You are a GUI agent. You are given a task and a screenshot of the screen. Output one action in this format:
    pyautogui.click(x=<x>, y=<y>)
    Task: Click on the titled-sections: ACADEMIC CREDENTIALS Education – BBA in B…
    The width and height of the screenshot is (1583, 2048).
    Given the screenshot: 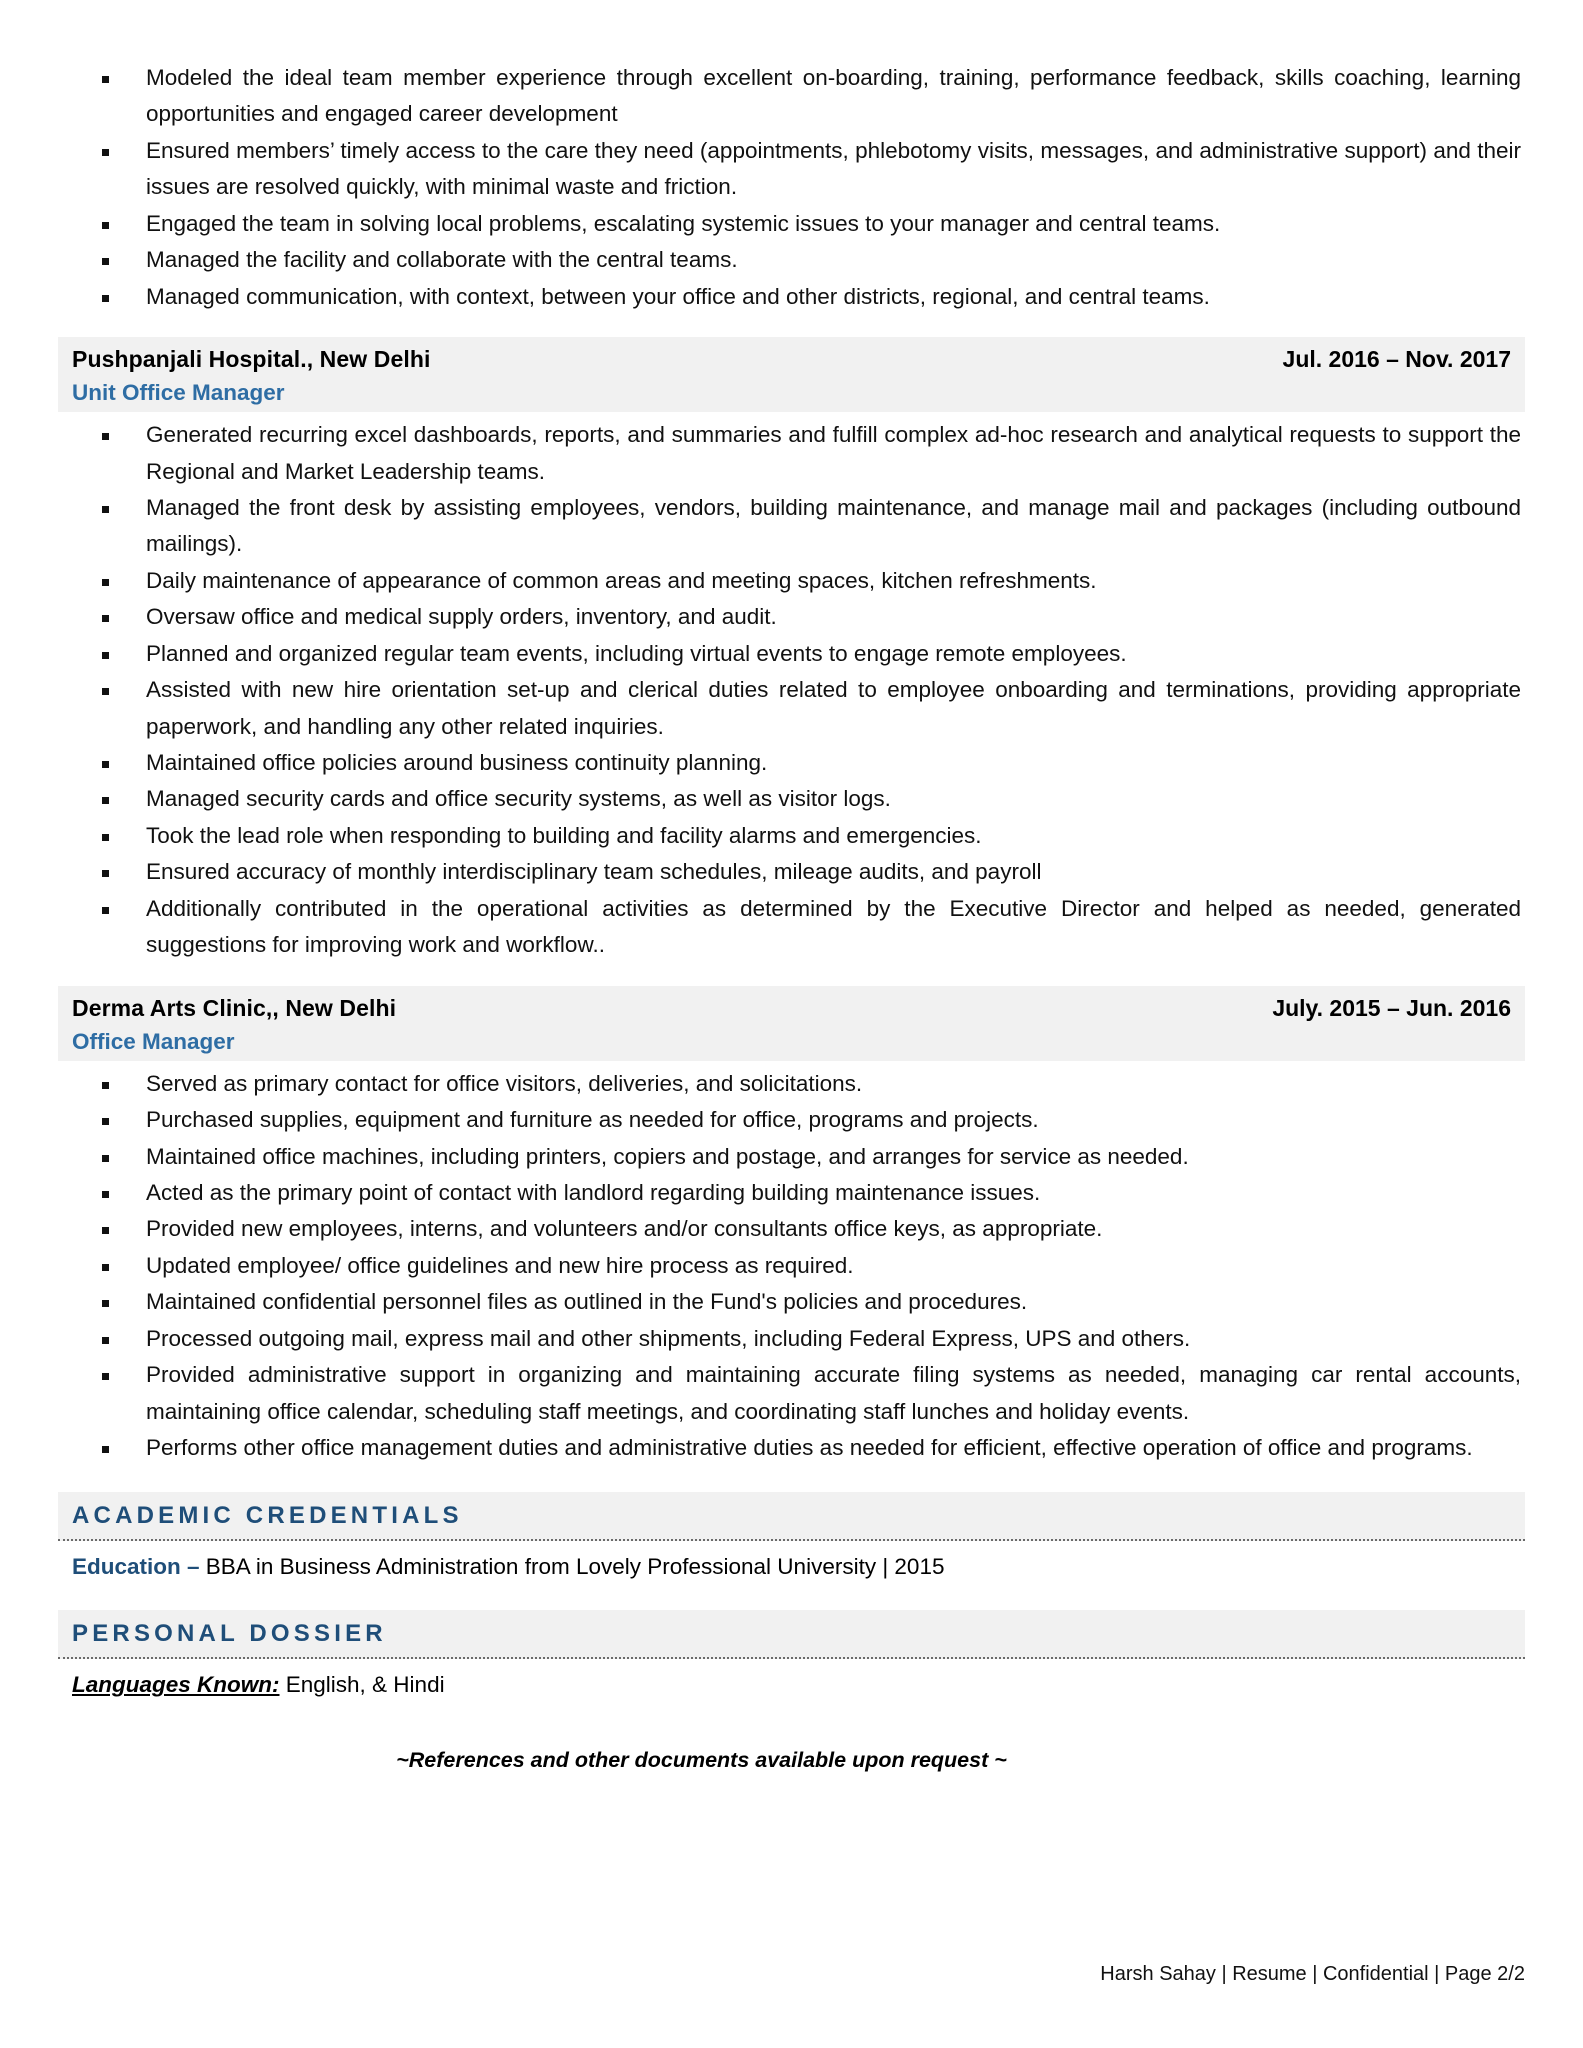 What is the action you would take?
    pyautogui.click(x=791, y=1597)
    